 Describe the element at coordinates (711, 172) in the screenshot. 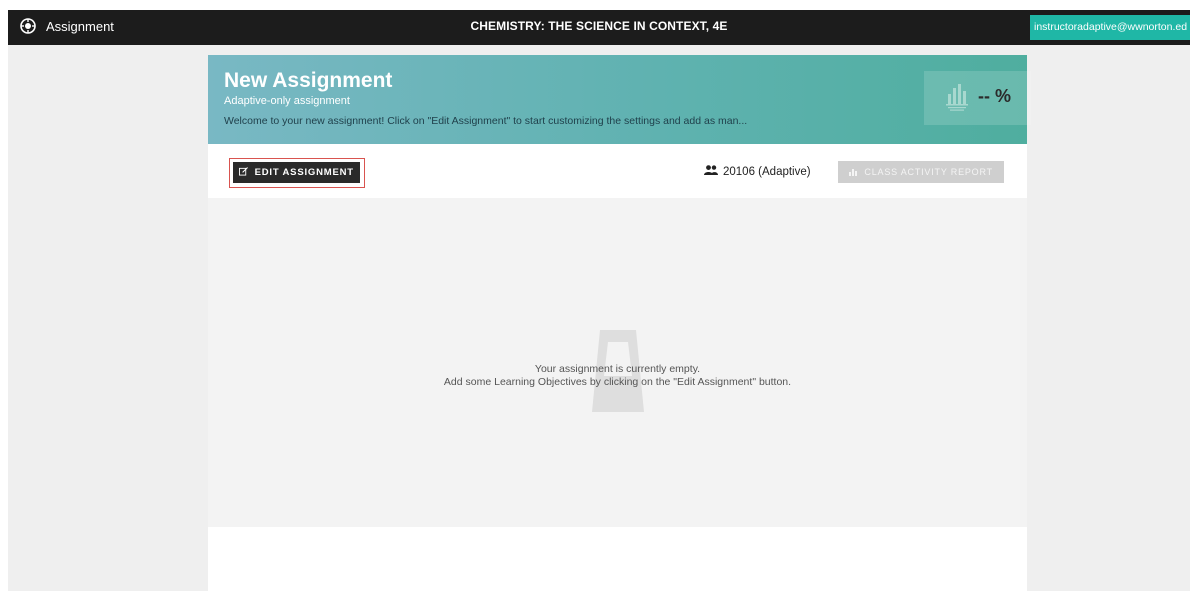

I see `people-icon` at that location.